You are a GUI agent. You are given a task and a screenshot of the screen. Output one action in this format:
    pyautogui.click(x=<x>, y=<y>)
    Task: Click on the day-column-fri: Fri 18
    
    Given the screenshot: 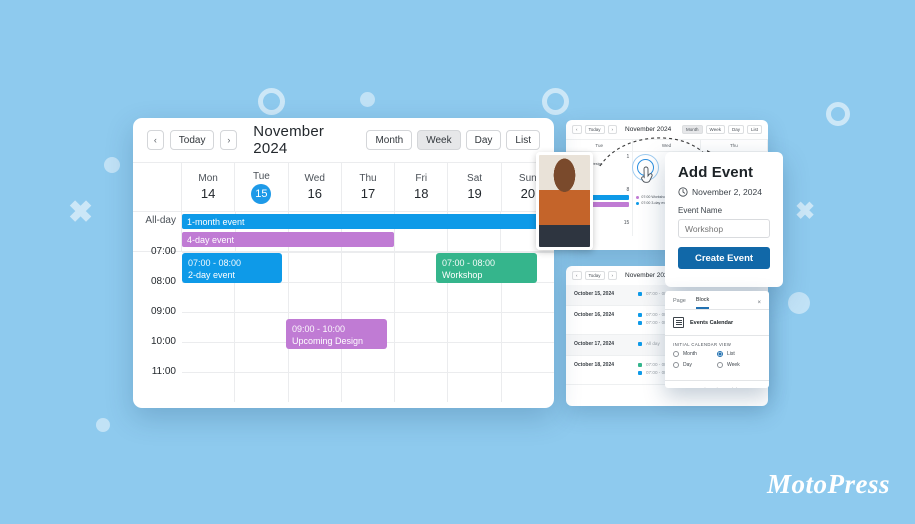 What is the action you would take?
    pyautogui.click(x=422, y=187)
    